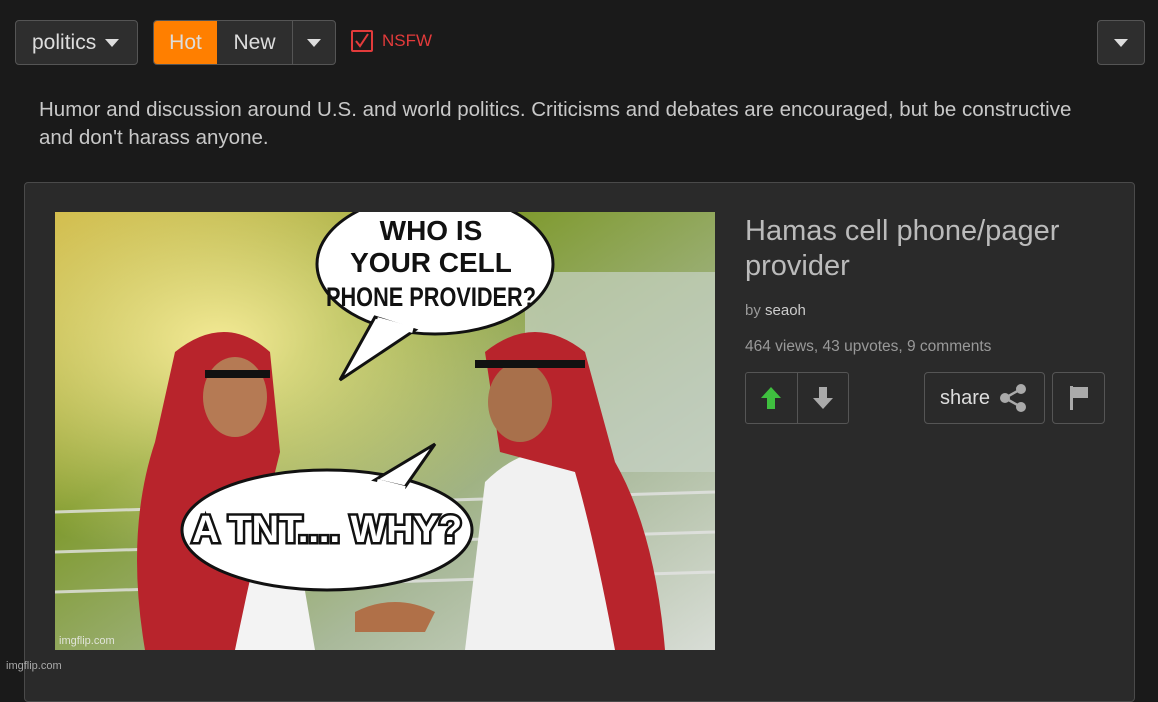 The image size is (1158, 702). What do you see at coordinates (34, 666) in the screenshot?
I see `page-watermark: imgflip.com` at bounding box center [34, 666].